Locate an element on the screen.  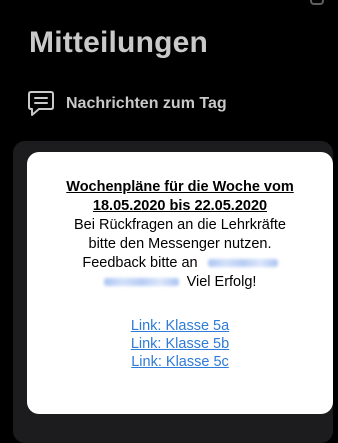
message-text-line-2: bitte den Messenger nutzen. is located at coordinates (180, 244).